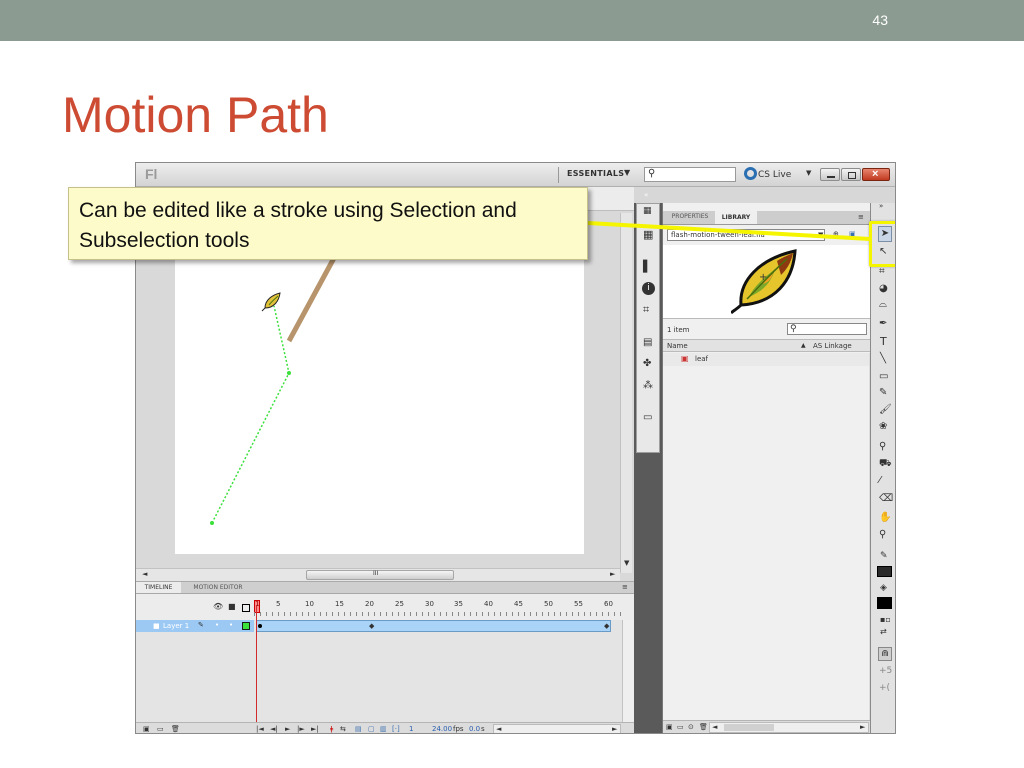 The image size is (1024, 768). What do you see at coordinates (518, 604) in the screenshot?
I see `frame-num: 45` at bounding box center [518, 604].